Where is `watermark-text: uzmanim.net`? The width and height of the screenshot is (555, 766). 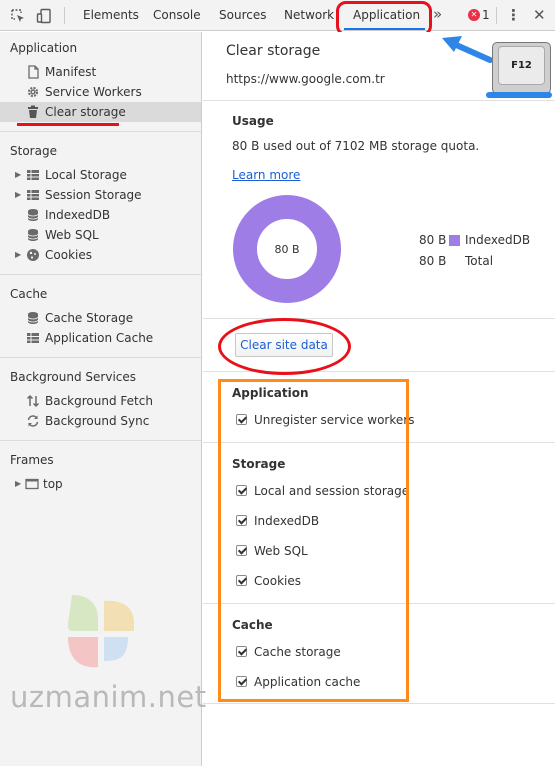
watermark-text: uzmanim.net is located at coordinates (108, 697).